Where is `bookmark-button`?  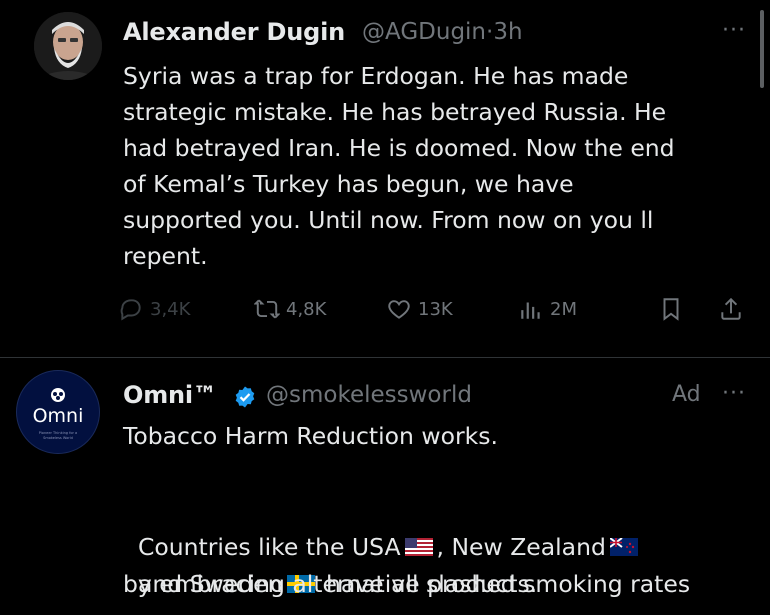 bookmark-button is located at coordinates (674, 309).